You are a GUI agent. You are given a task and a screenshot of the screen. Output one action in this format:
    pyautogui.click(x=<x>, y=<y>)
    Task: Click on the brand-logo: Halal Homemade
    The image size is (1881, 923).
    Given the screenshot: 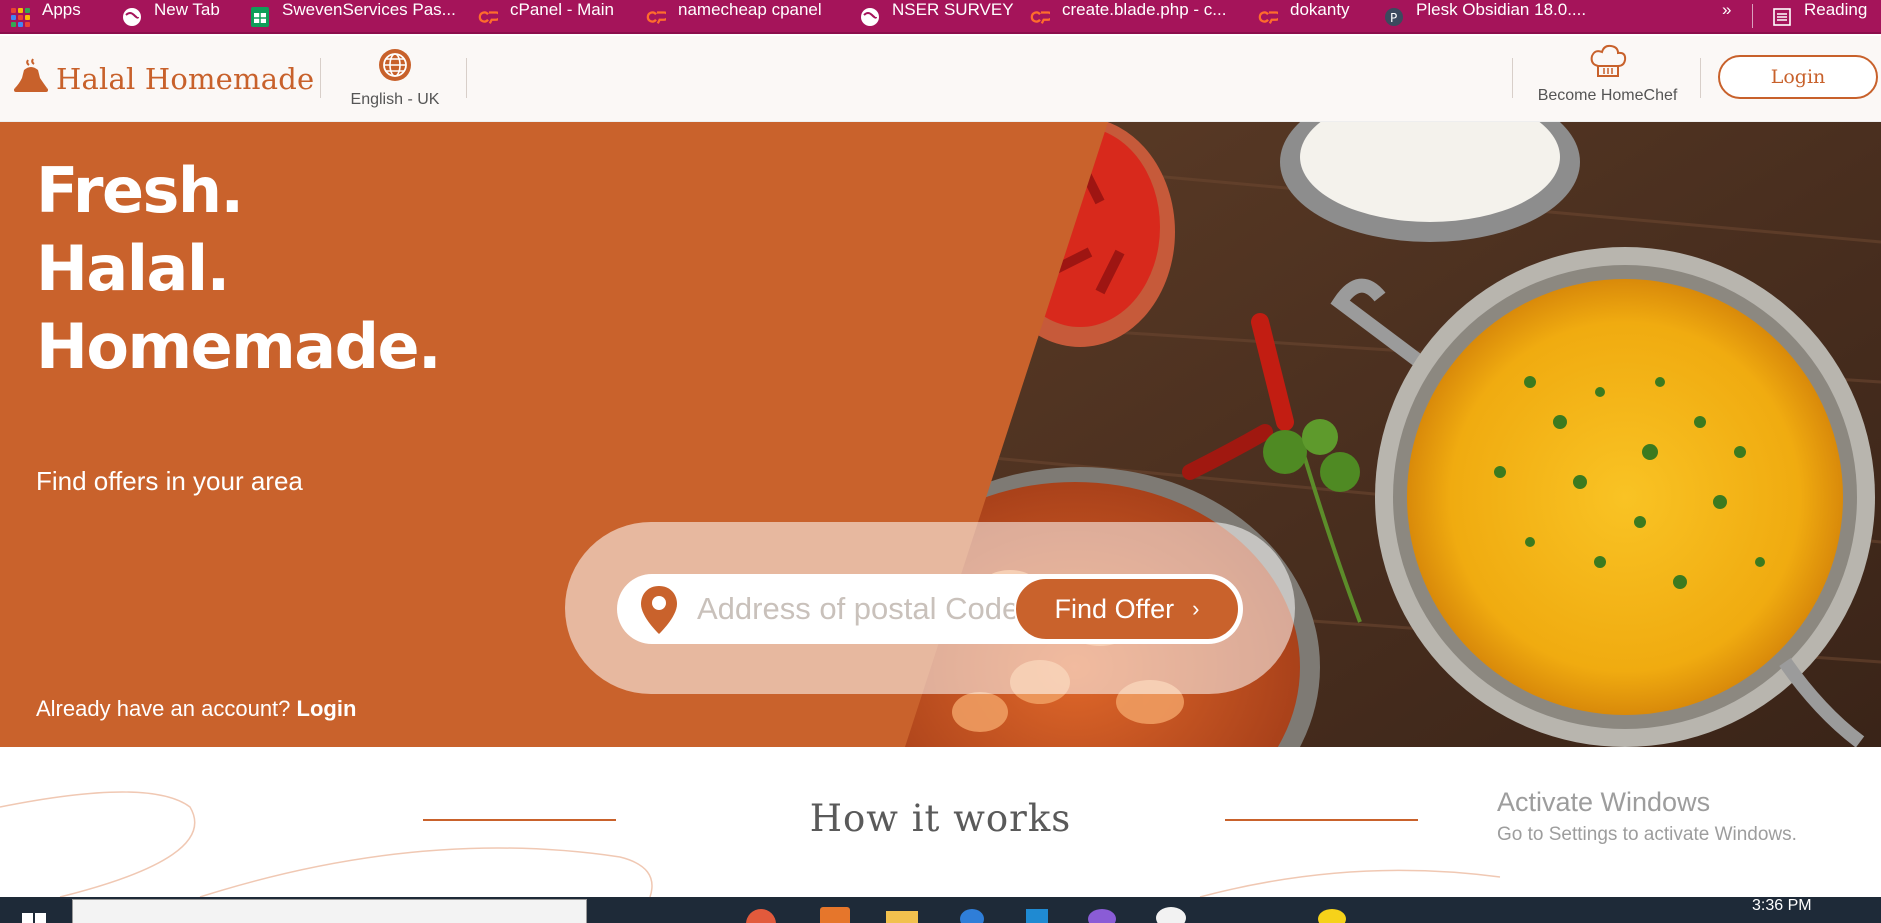 What is the action you would take?
    pyautogui.click(x=164, y=78)
    